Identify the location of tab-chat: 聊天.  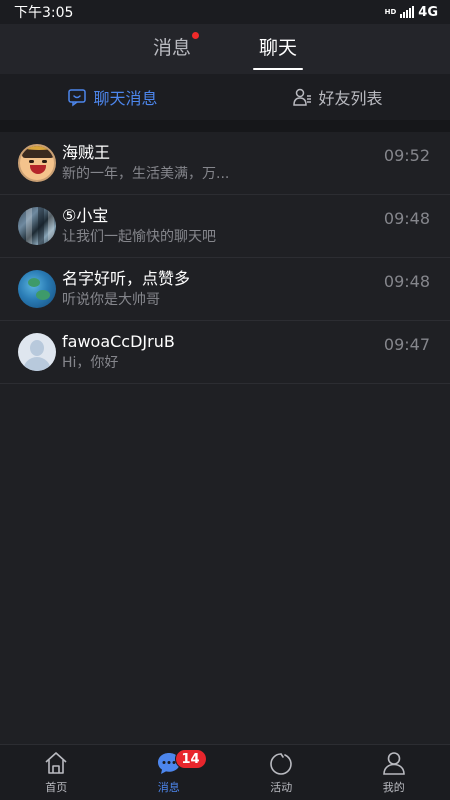
(278, 49).